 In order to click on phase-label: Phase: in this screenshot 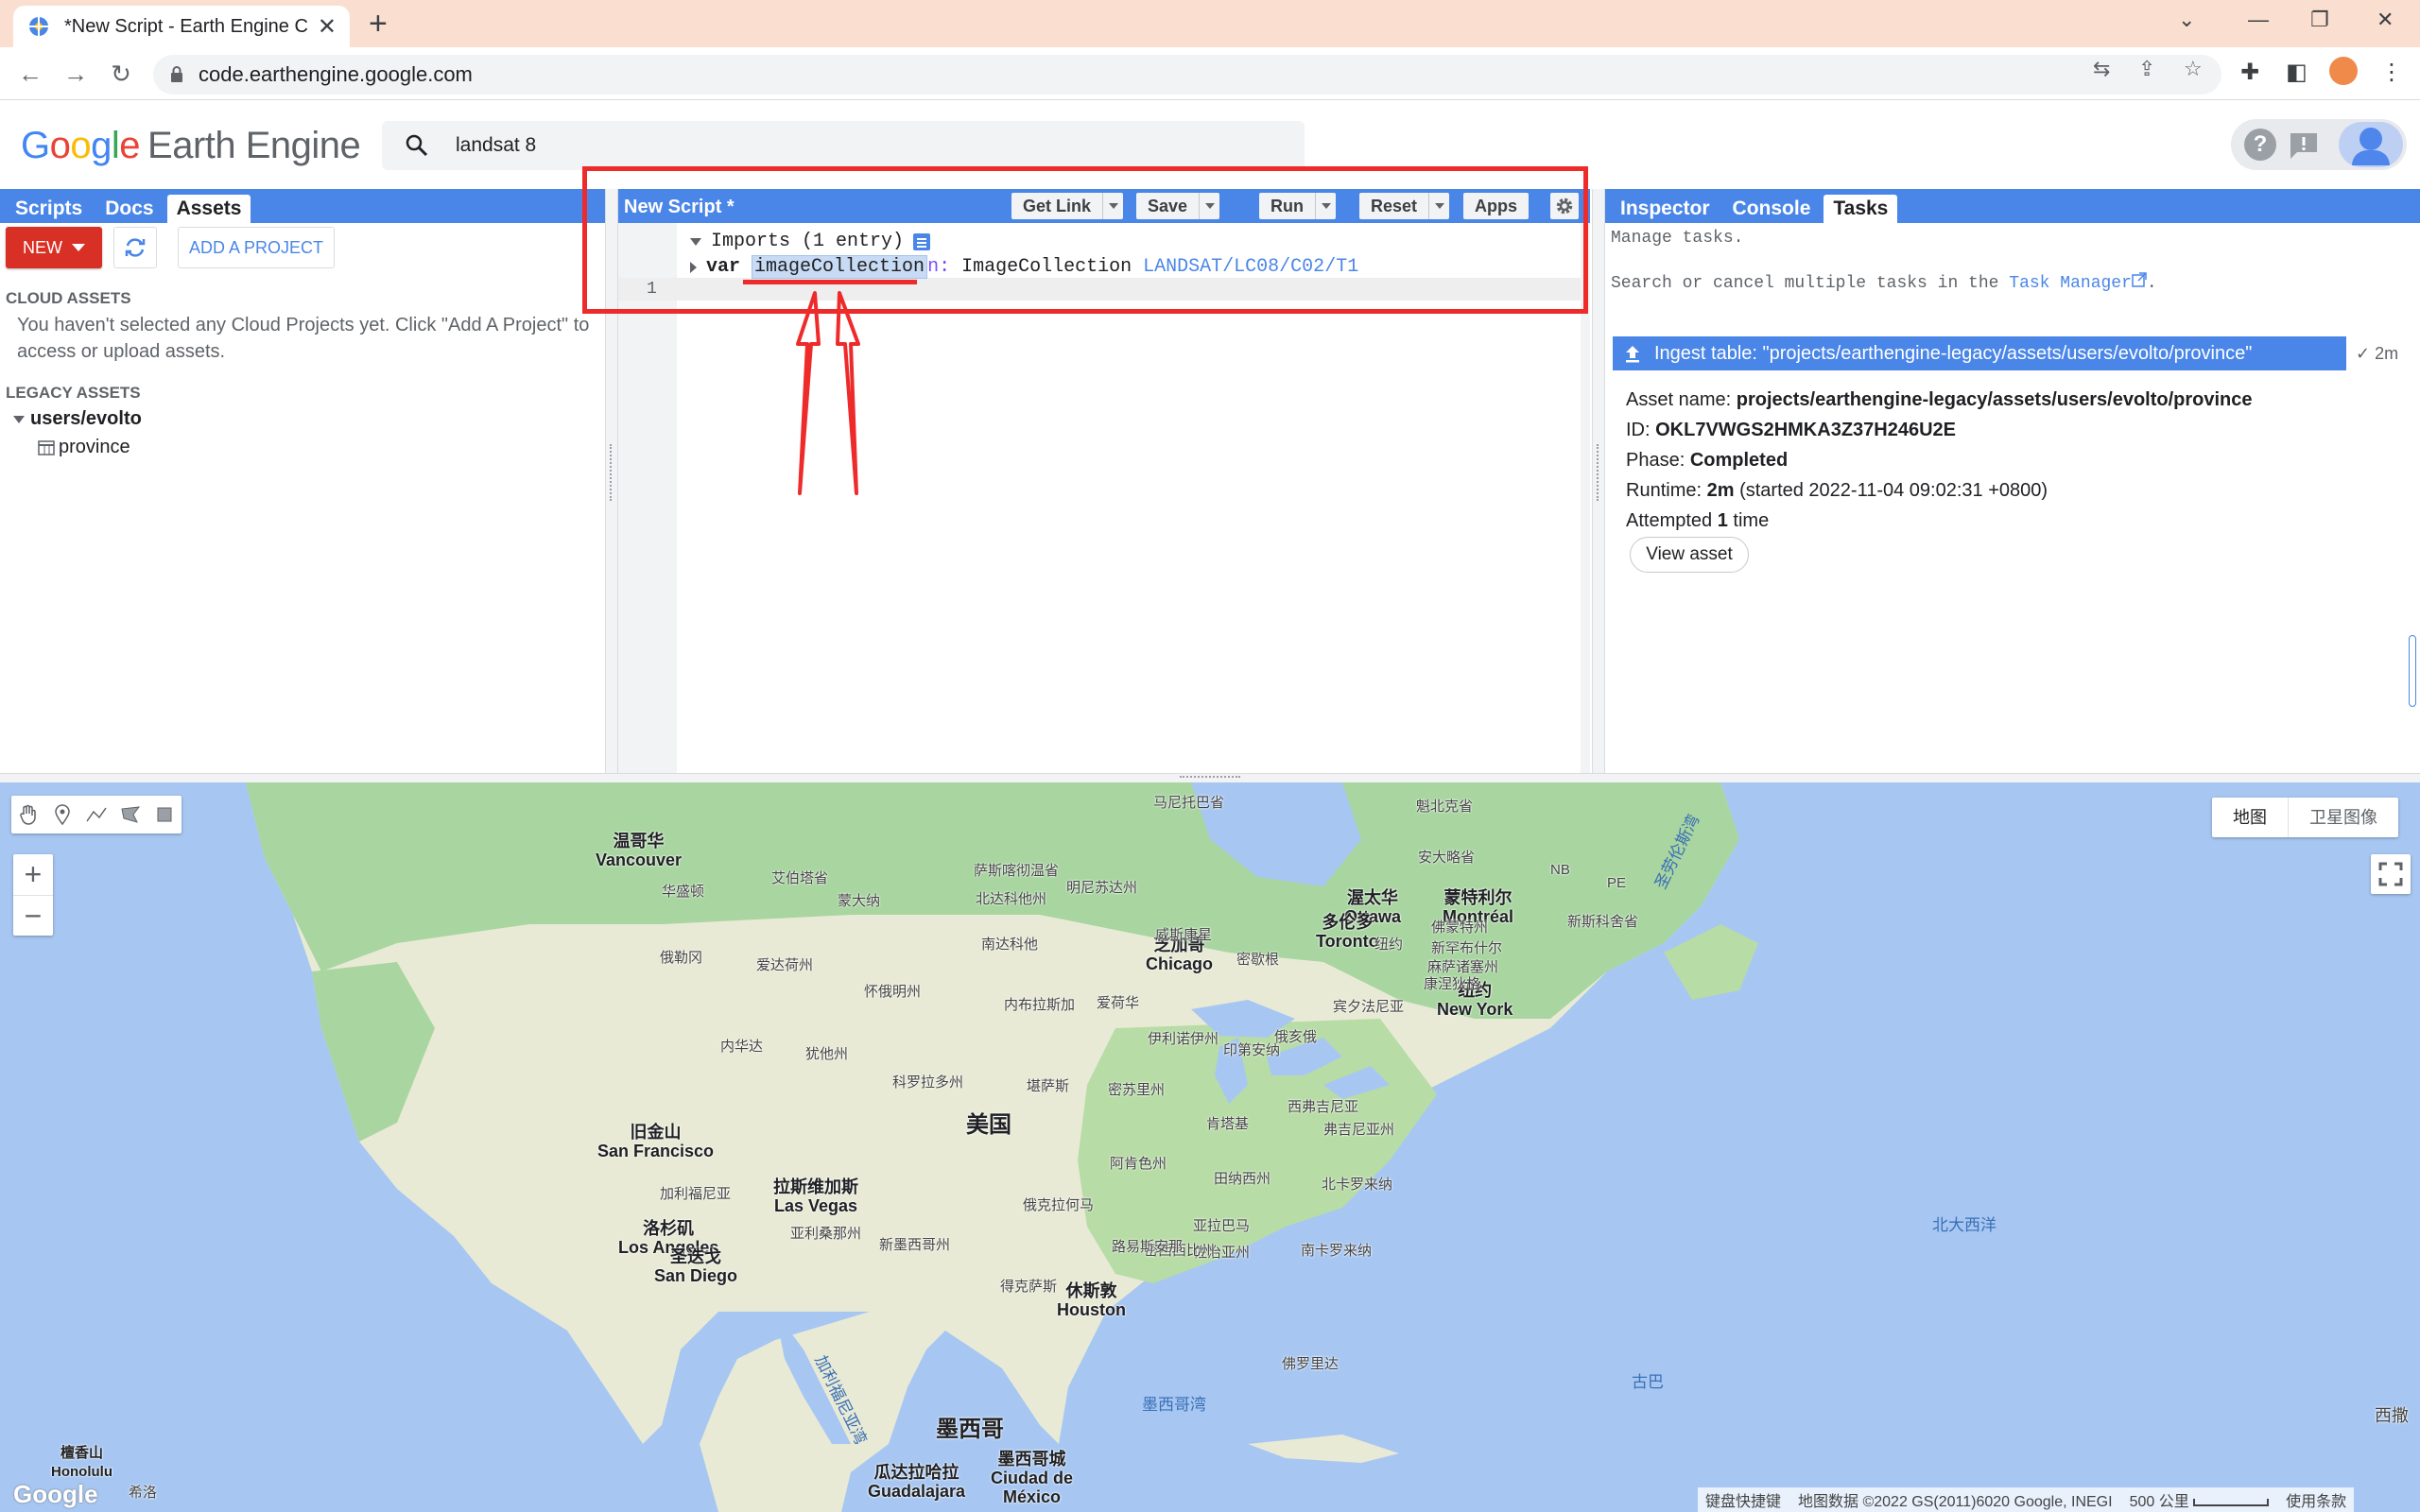, I will do `click(1655, 460)`.